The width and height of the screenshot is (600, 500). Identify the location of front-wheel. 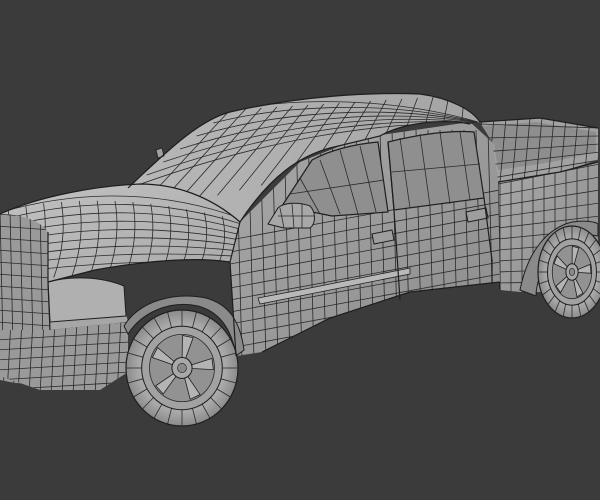
(182, 368).